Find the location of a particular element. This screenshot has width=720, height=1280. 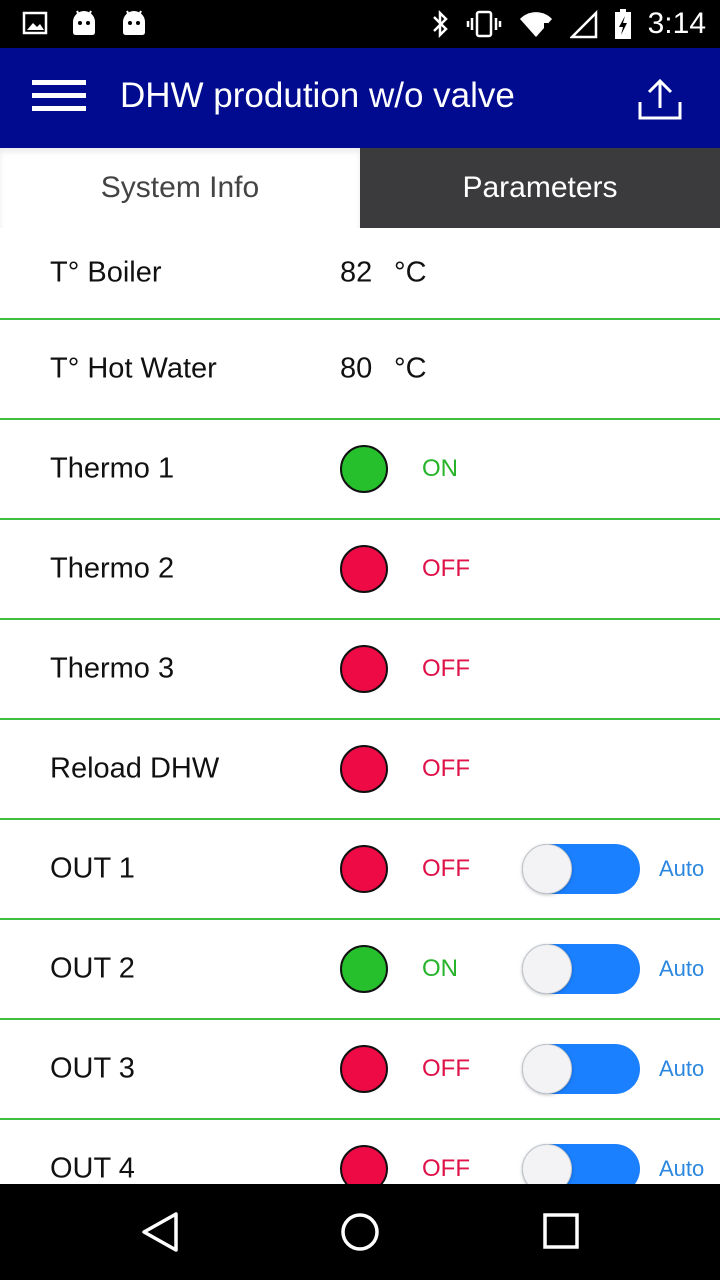

tab-bar: System Info Parameters is located at coordinates (360, 188).